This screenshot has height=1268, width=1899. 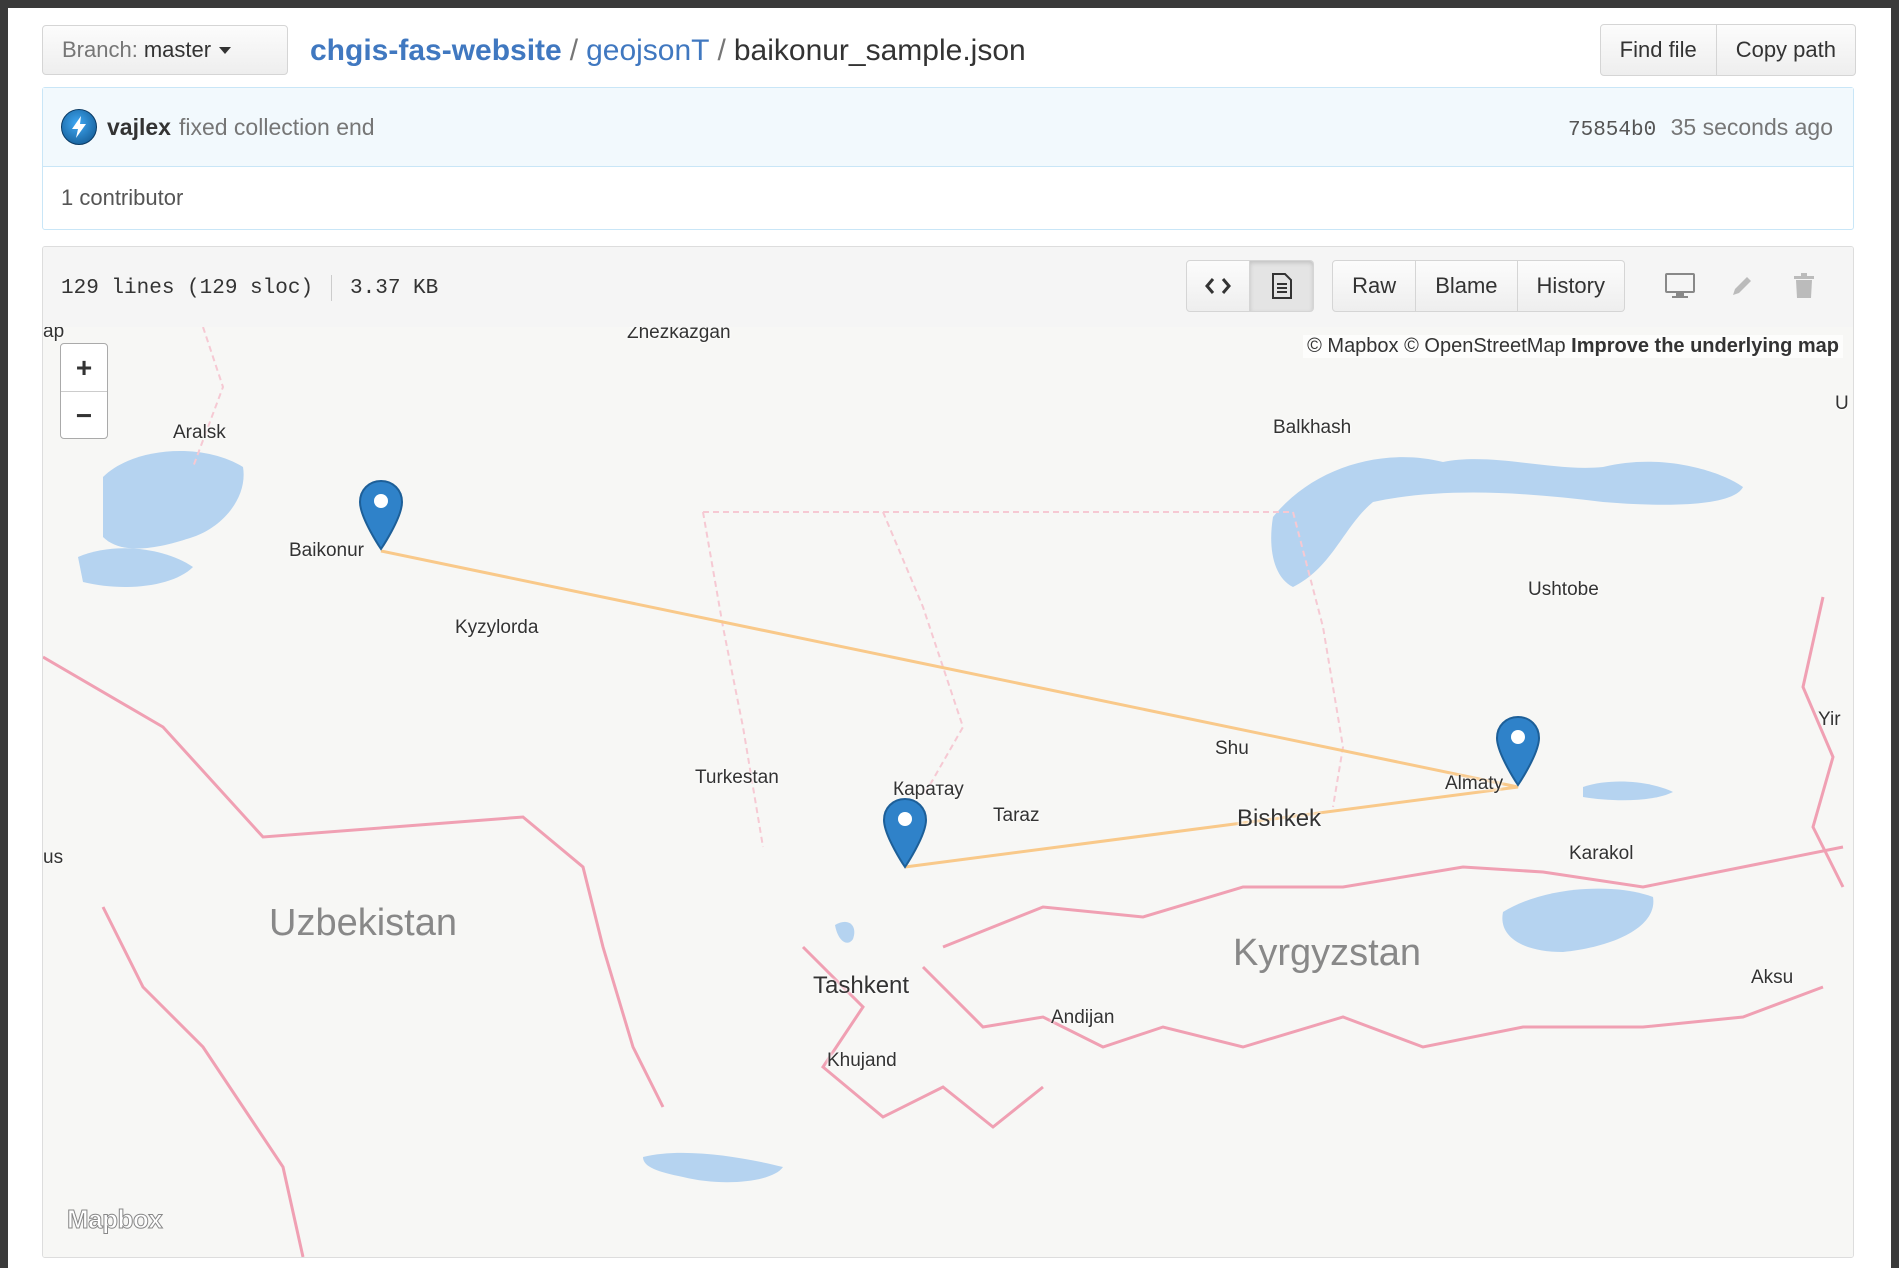 I want to click on pencil-icon, so click(x=1742, y=286).